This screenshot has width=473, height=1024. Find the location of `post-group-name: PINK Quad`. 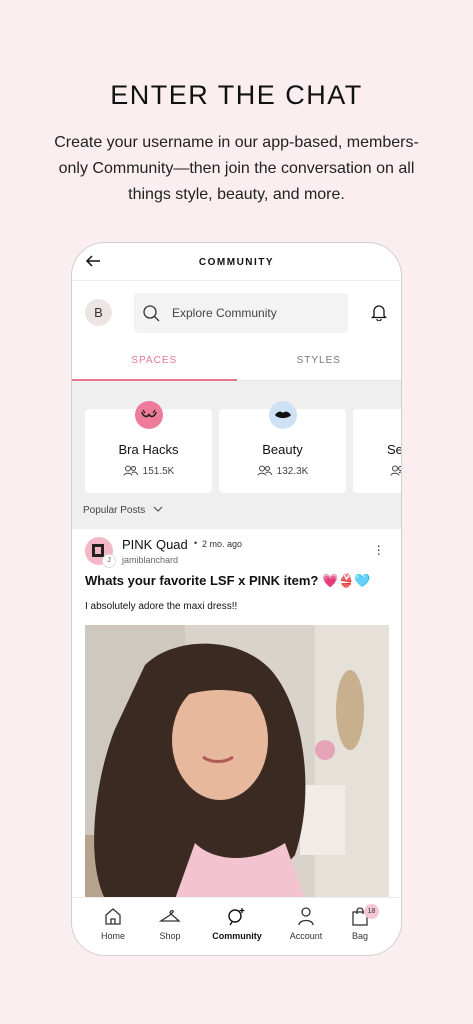

post-group-name: PINK Quad is located at coordinates (155, 544).